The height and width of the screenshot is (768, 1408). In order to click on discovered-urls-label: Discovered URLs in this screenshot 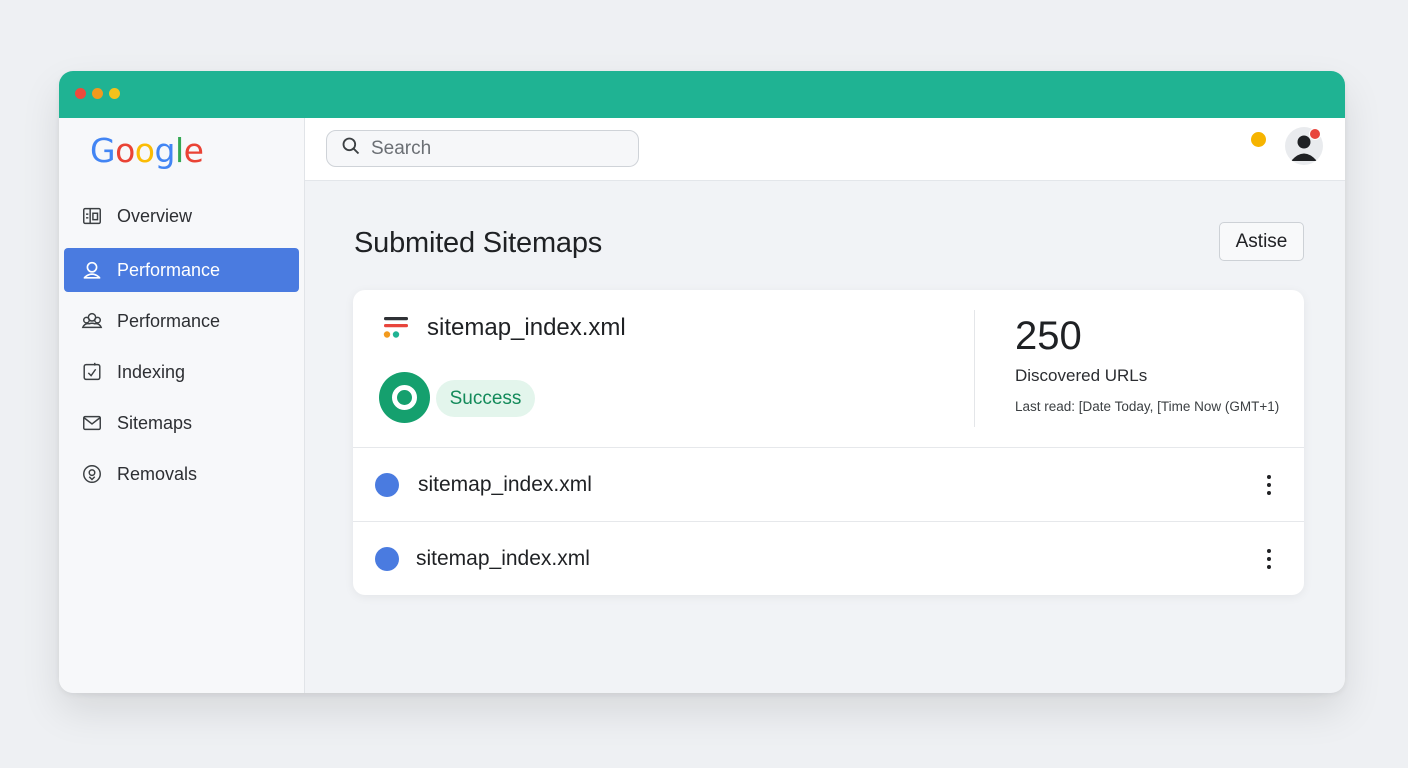, I will do `click(1081, 375)`.